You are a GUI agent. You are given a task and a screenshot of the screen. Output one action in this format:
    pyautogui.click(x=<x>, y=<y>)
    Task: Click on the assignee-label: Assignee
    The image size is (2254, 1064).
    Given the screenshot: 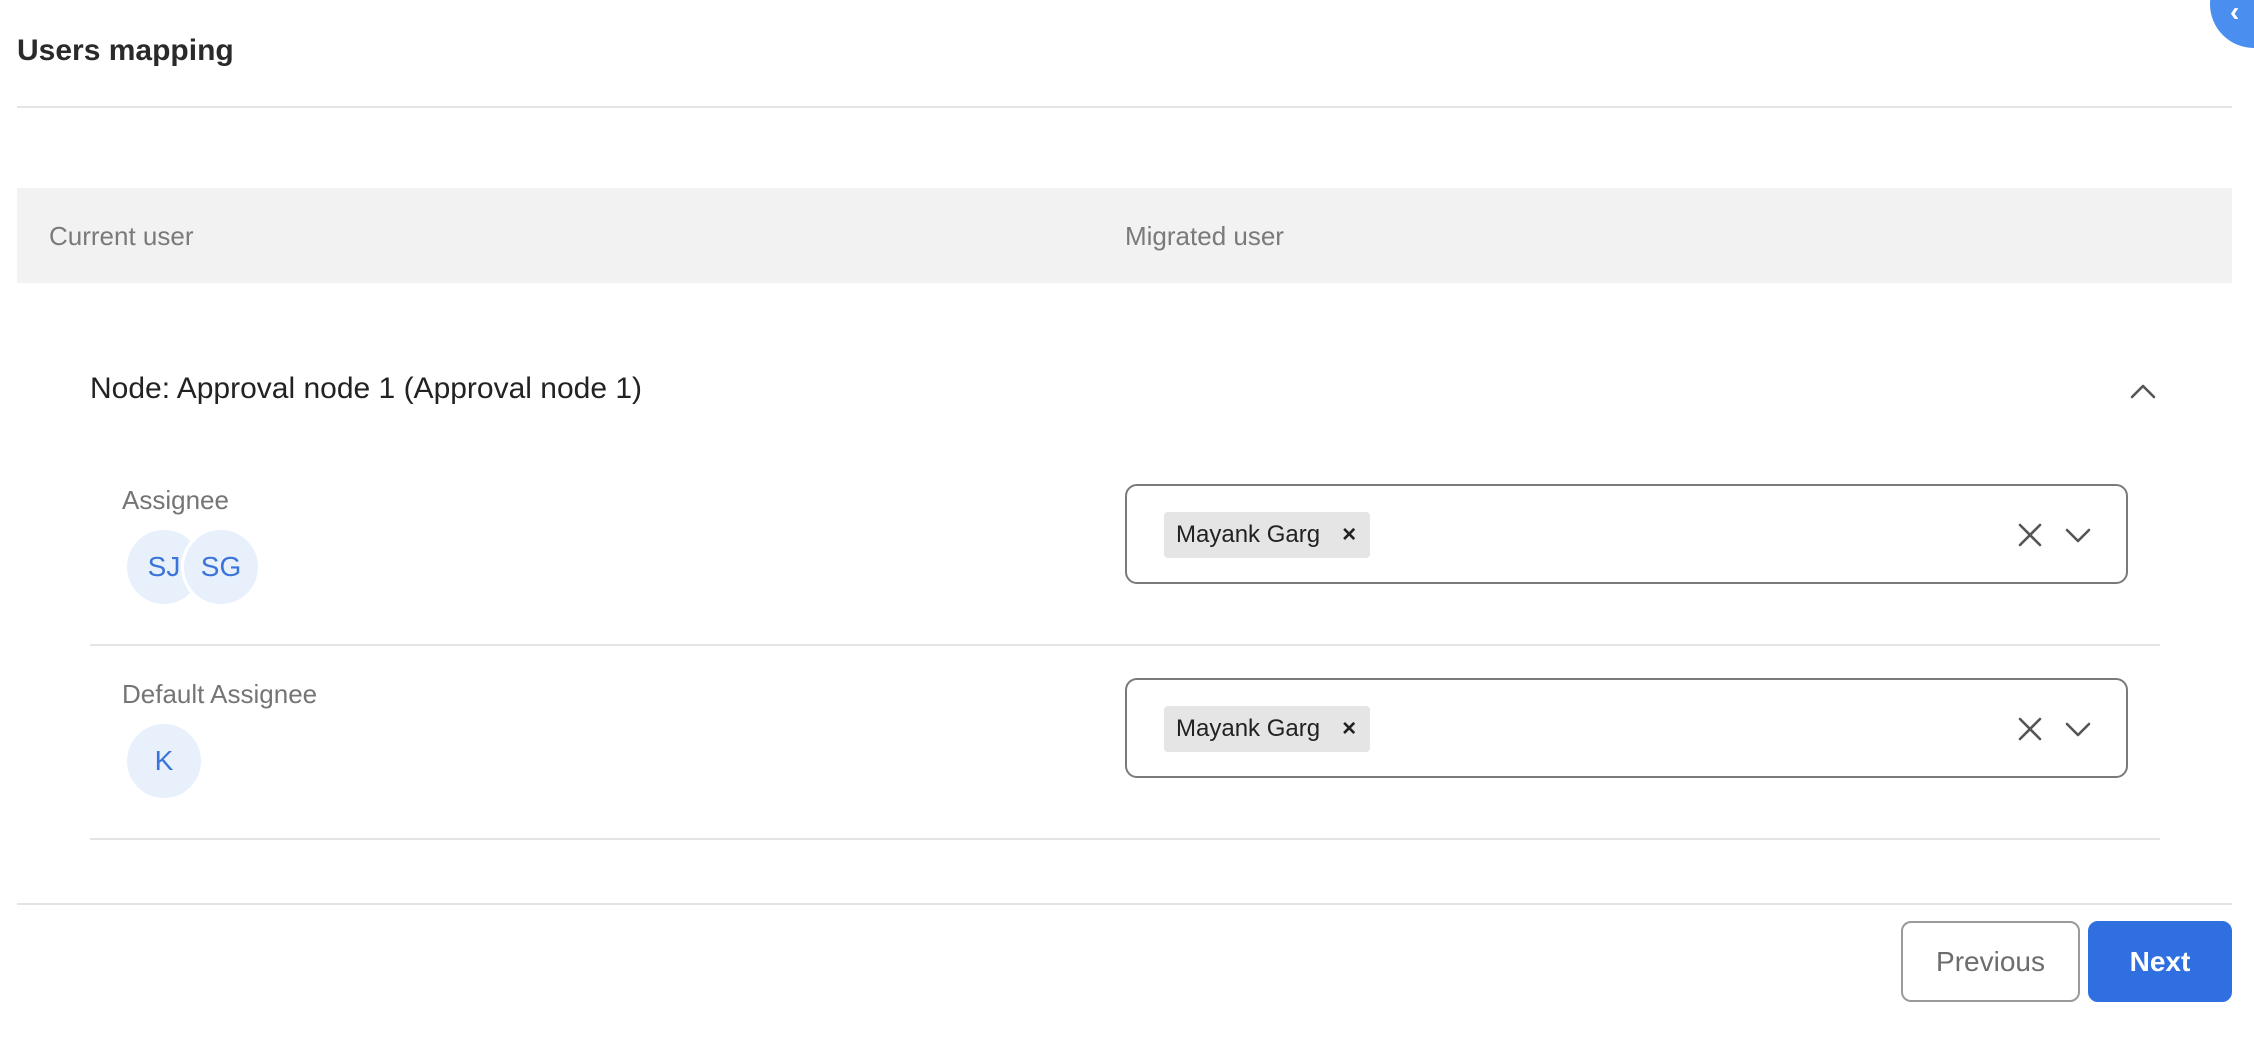 What is the action you would take?
    pyautogui.click(x=175, y=500)
    